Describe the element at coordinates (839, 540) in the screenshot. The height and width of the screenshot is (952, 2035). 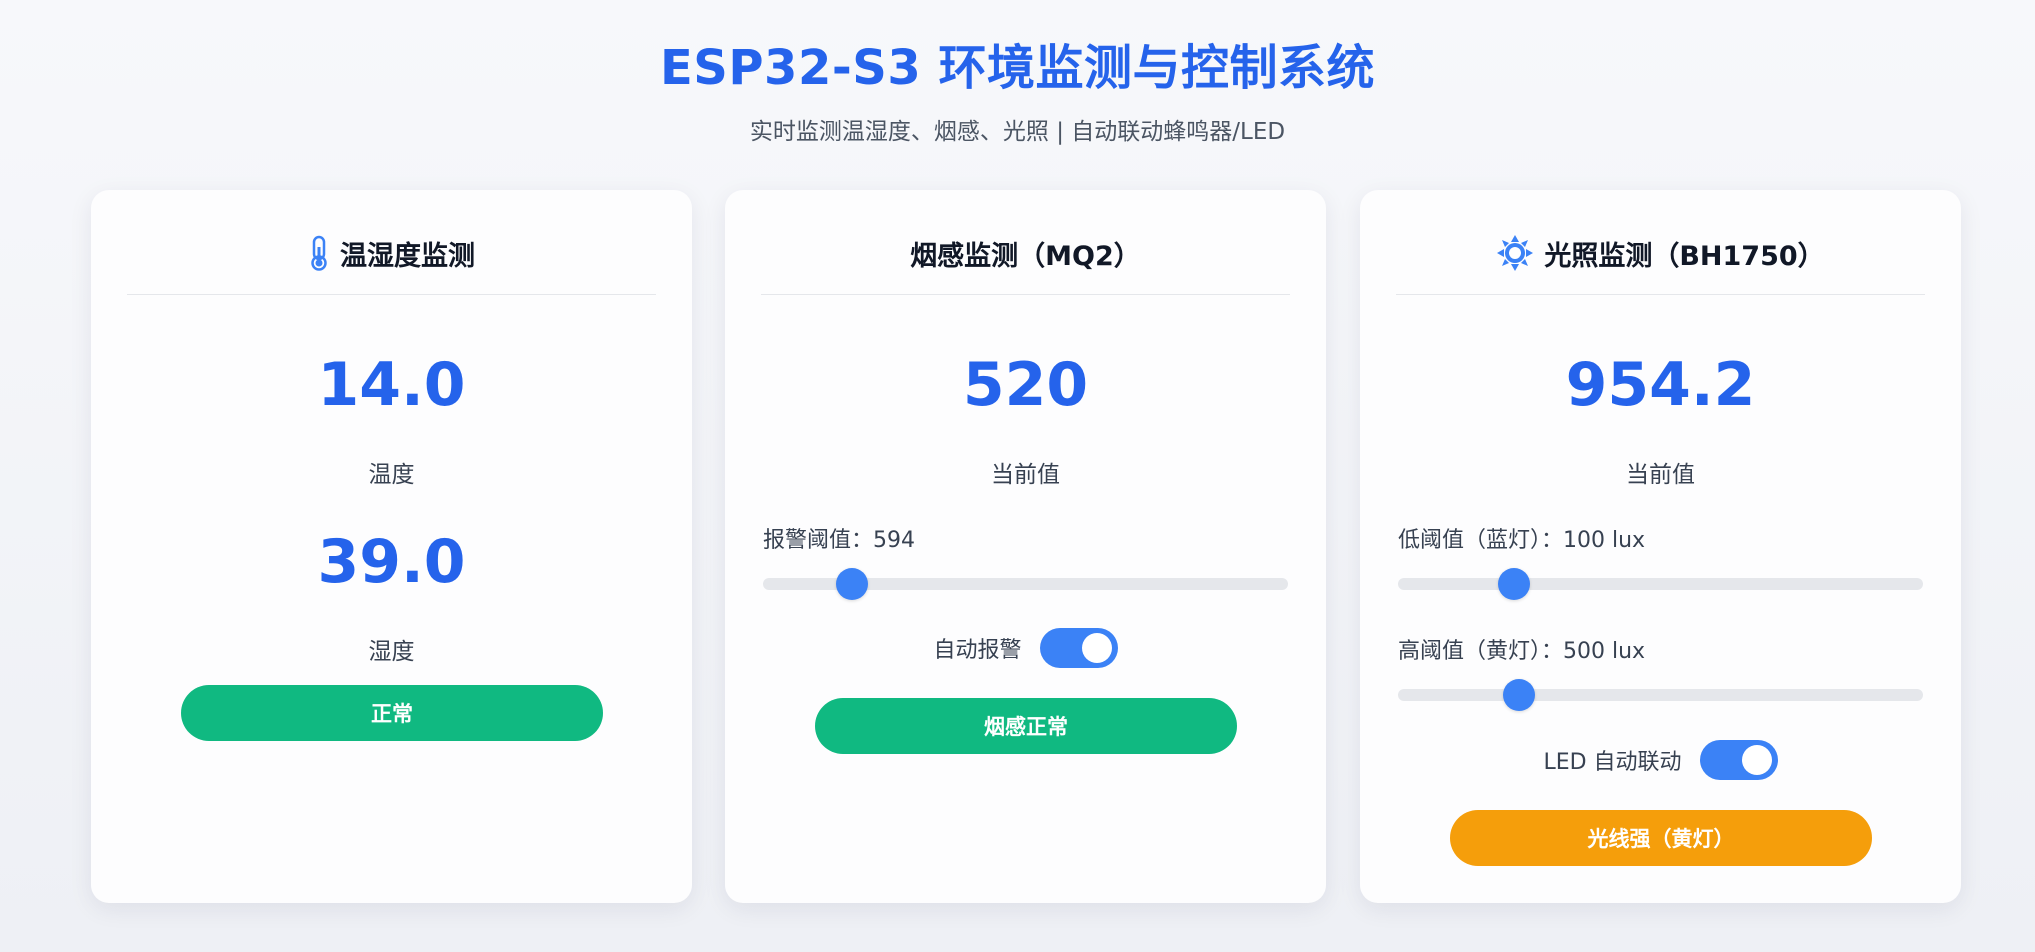
I see `smoke-threshold-label: 报警阈值：594` at that location.